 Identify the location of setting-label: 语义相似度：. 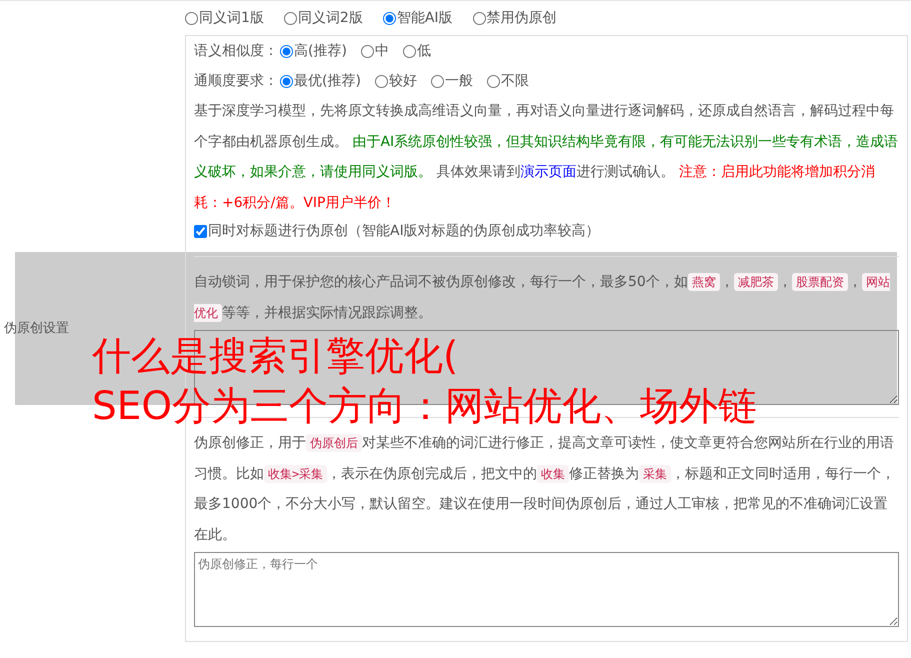
(236, 51).